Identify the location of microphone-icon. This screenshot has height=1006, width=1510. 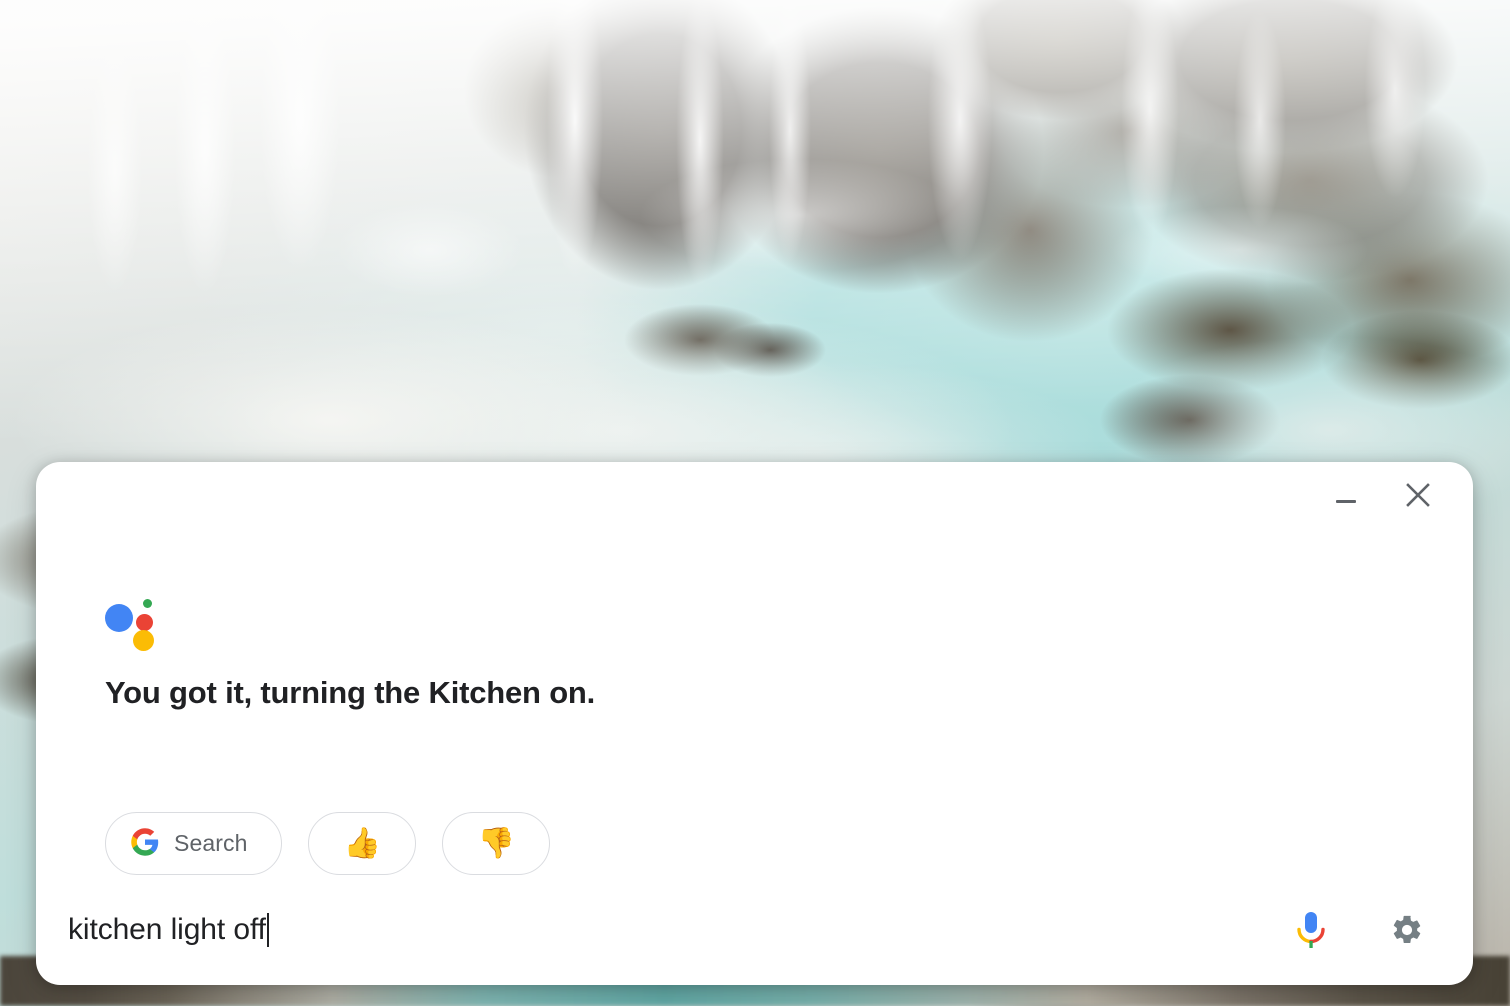
(1311, 930).